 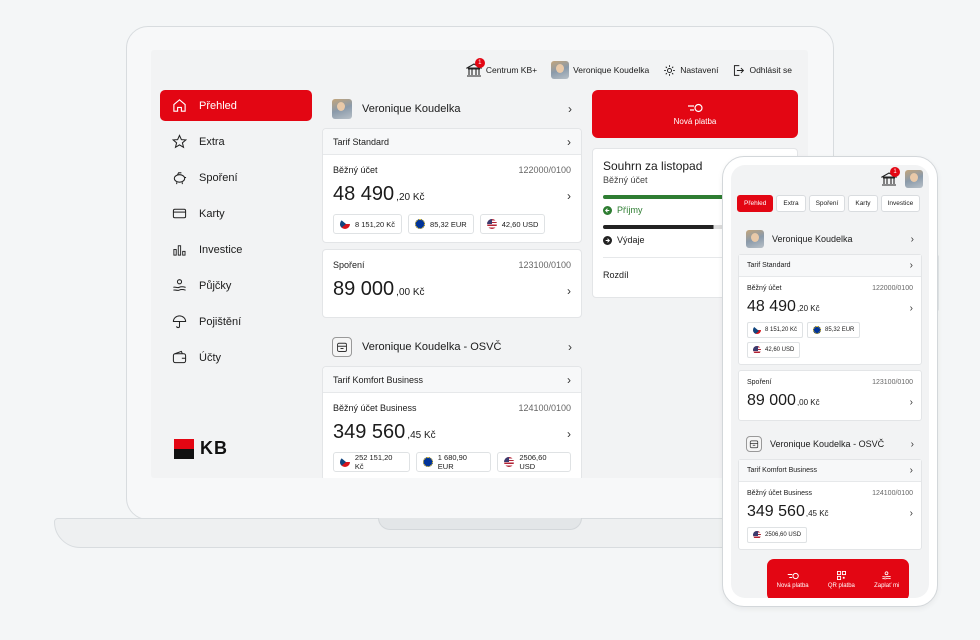 What do you see at coordinates (378, 379) in the screenshot?
I see `tarif-label: Tarif Komfort Business` at bounding box center [378, 379].